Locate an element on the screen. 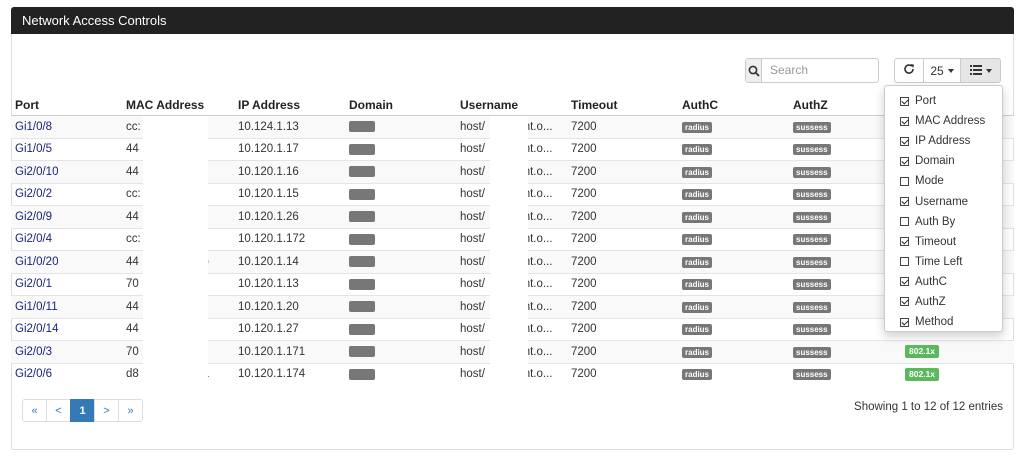 The width and height of the screenshot is (1024, 460). column-header: Timeout is located at coordinates (622, 105).